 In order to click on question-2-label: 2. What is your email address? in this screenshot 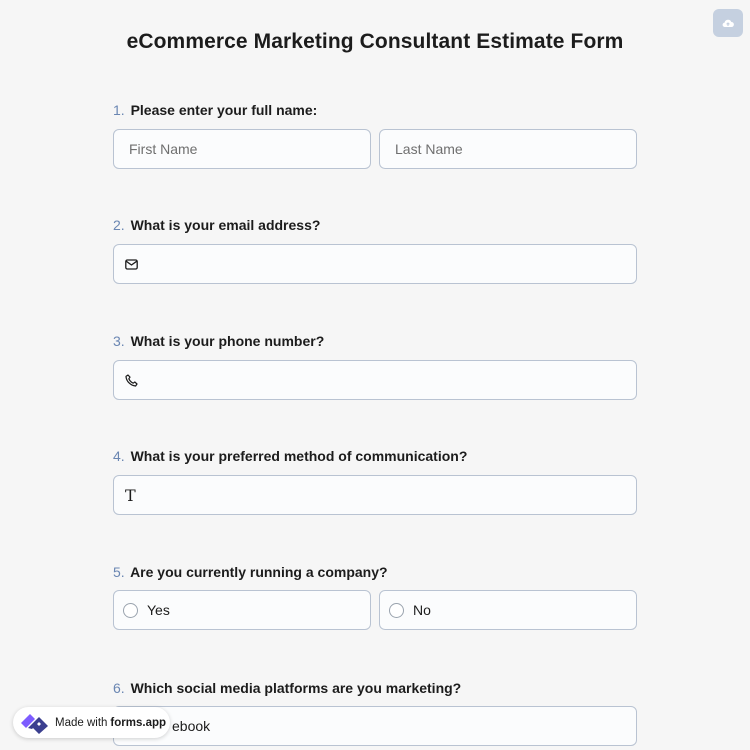, I will do `click(216, 225)`.